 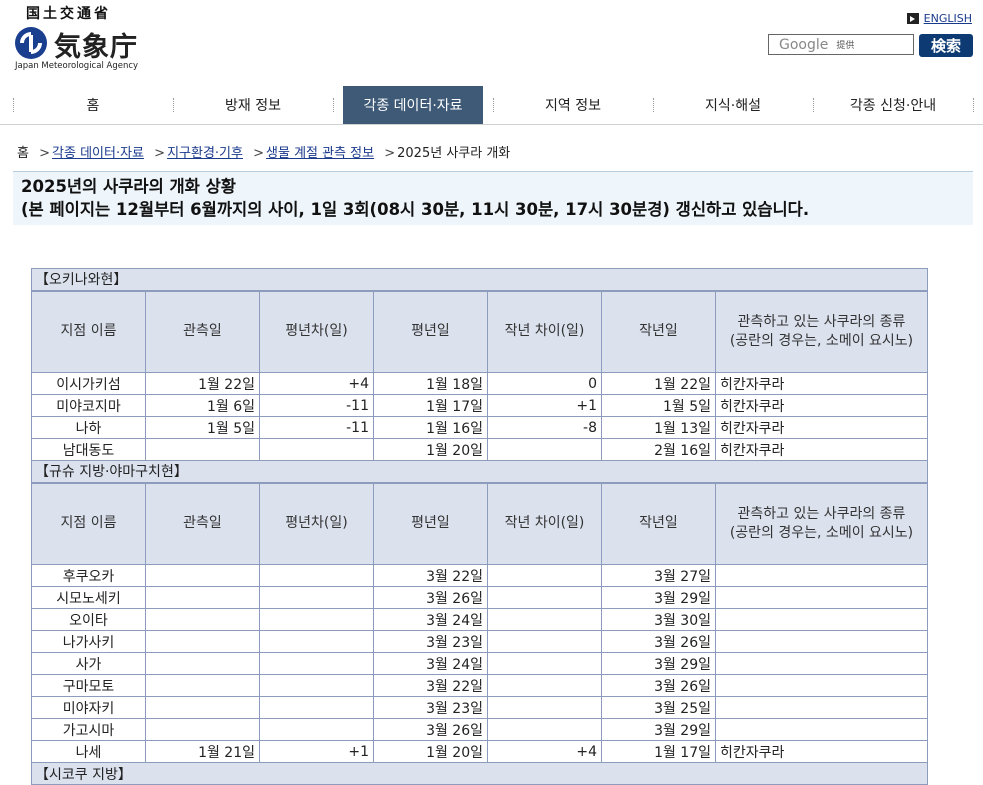 I want to click on nav-divider, so click(x=333, y=105).